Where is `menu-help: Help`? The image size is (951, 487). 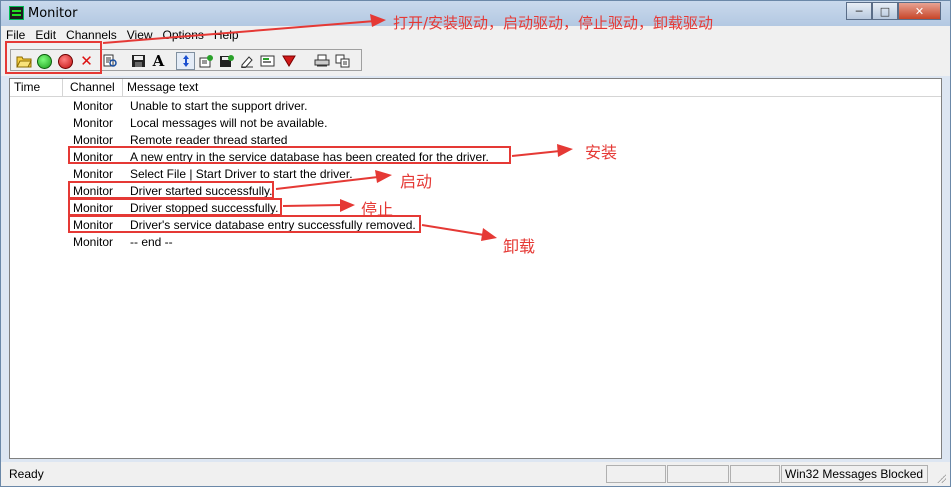
menu-help: Help is located at coordinates (226, 35).